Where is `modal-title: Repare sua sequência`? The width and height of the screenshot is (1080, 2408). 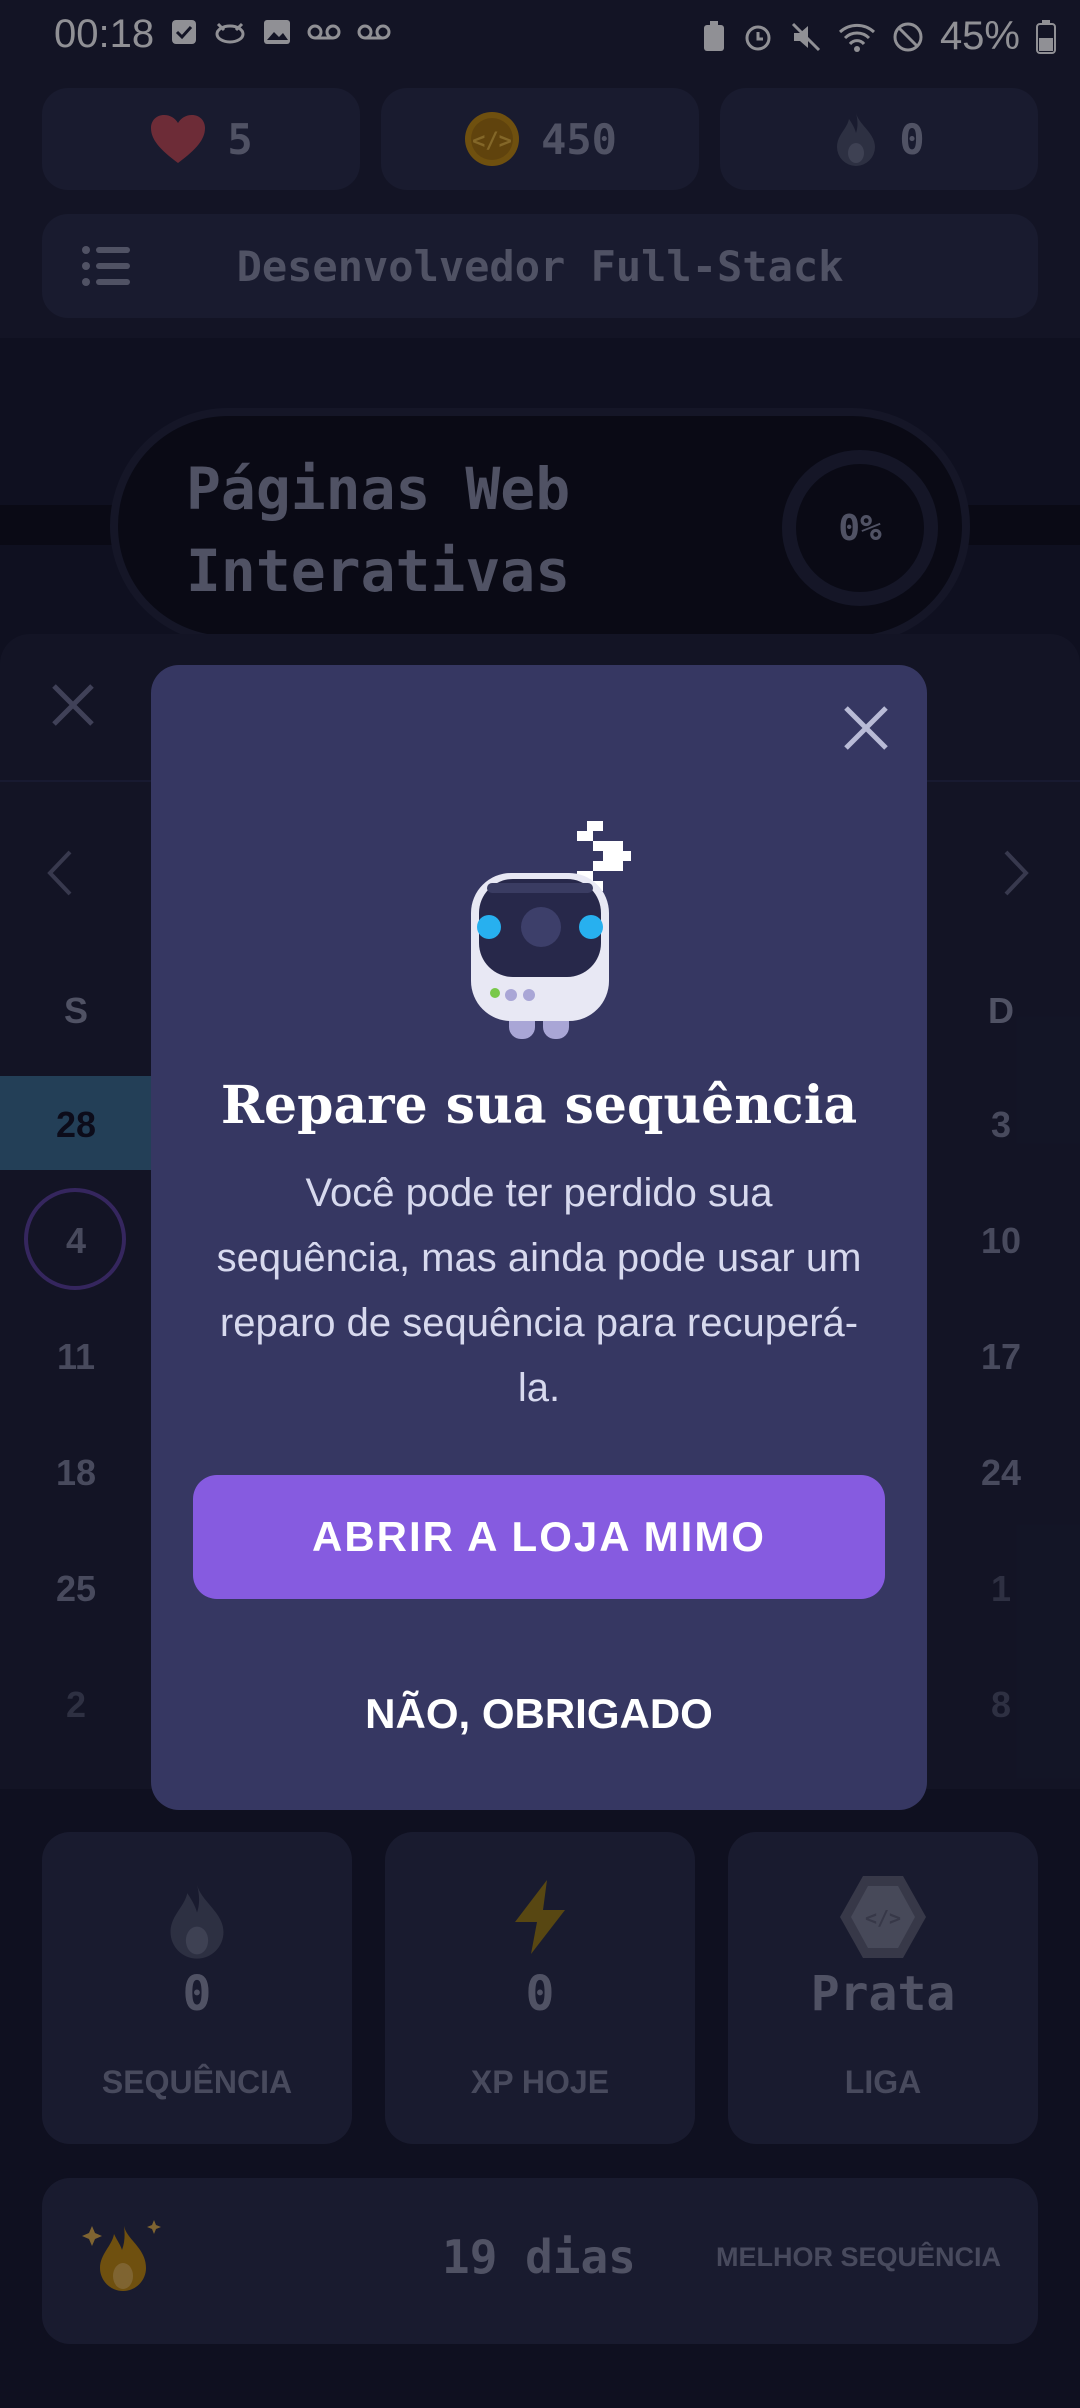
modal-title: Repare sua sequência is located at coordinates (539, 1105).